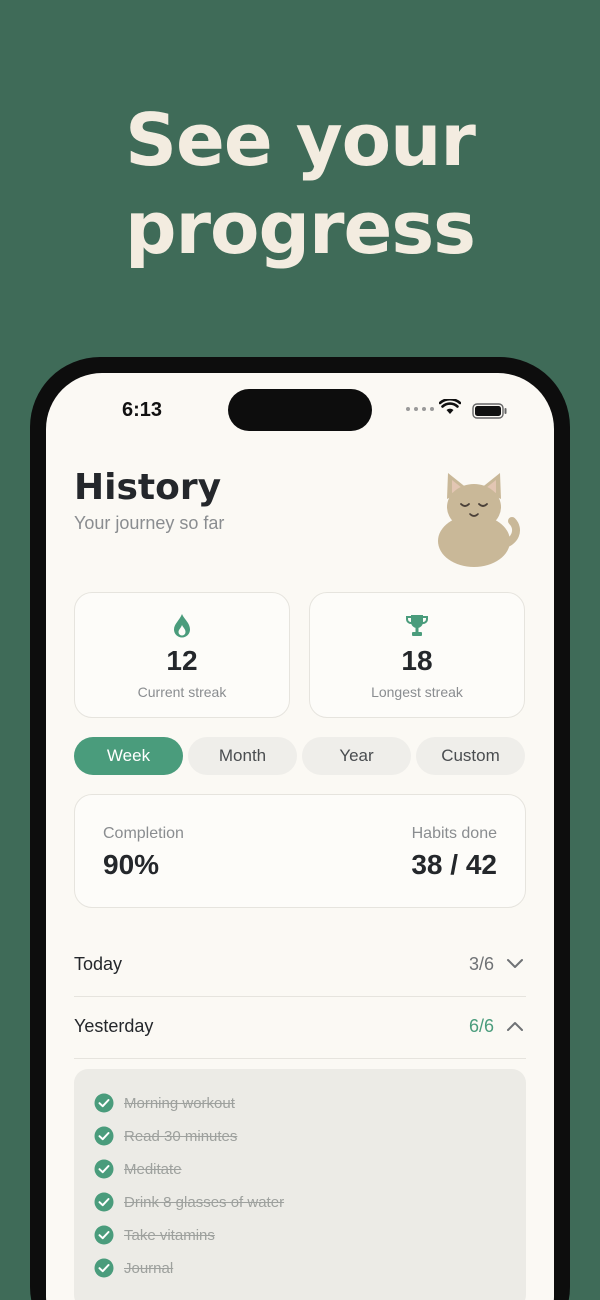 This screenshot has height=1300, width=600. I want to click on summary-card: Completion 90% Habits done 38 / 42, so click(300, 851).